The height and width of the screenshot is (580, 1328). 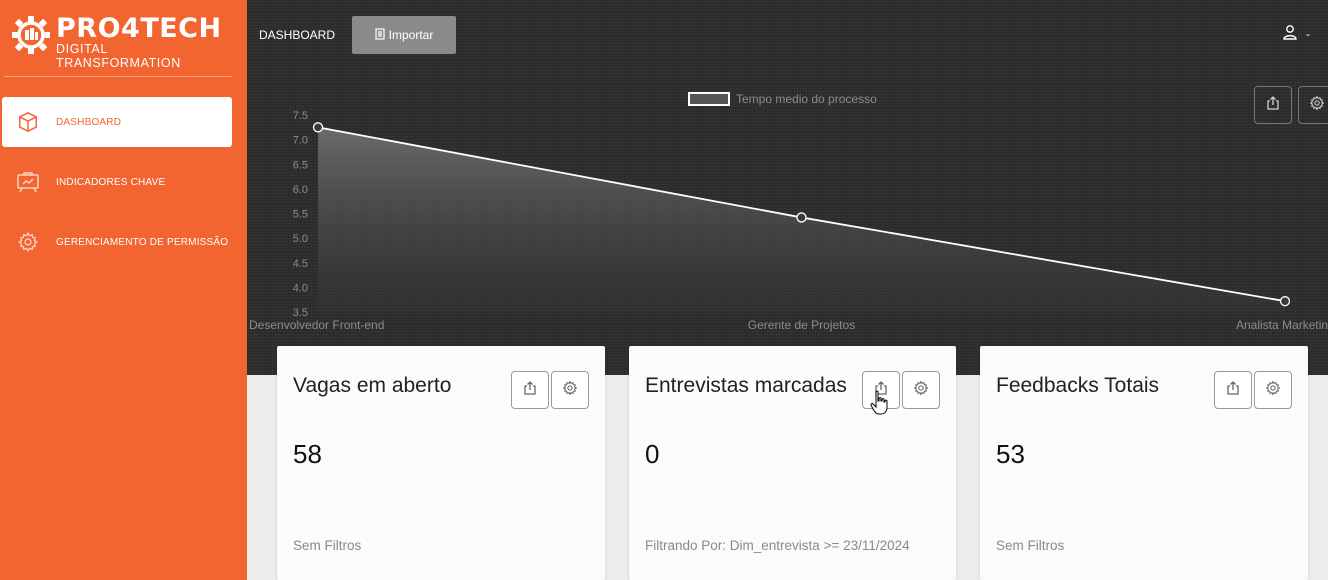 I want to click on y-tick-label: 6.0, so click(x=300, y=190).